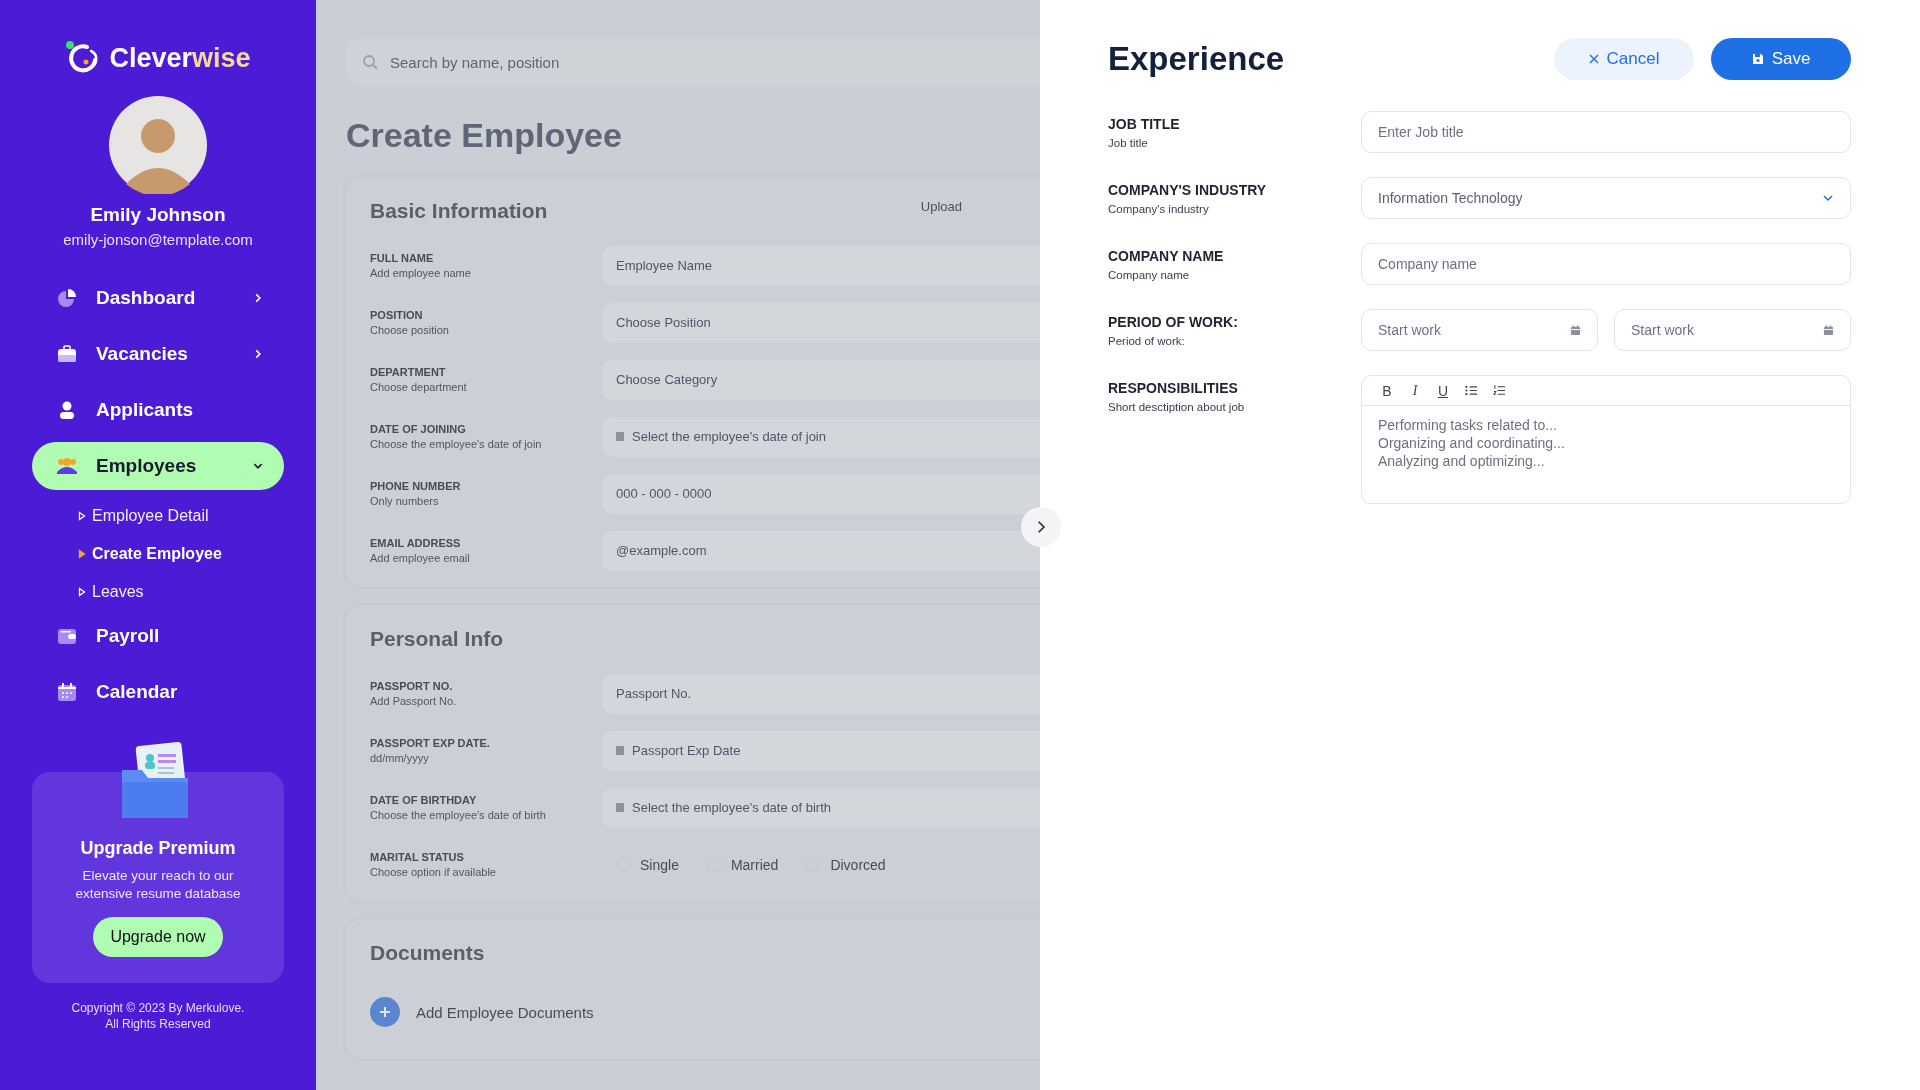 The image size is (1920, 1090). I want to click on field-hint: Short desctiption about job, so click(1177, 407).